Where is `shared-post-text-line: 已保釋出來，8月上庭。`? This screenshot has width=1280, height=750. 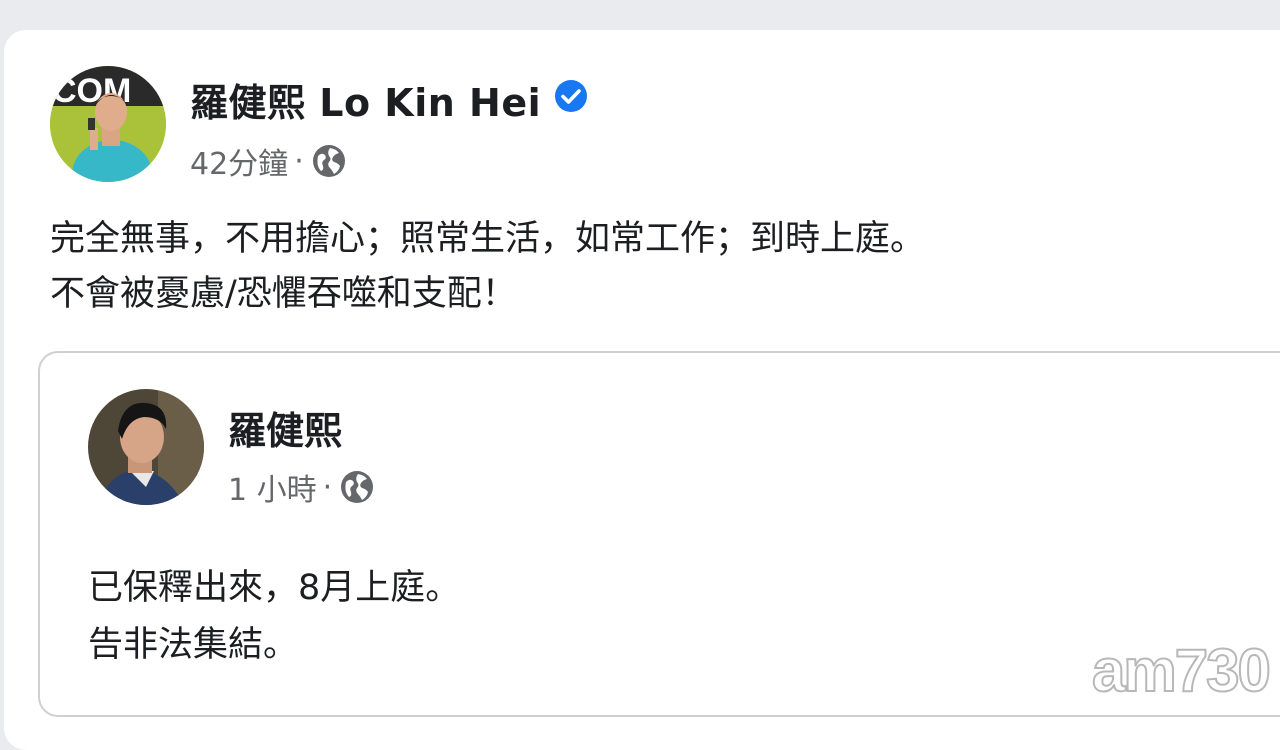 shared-post-text-line: 已保釋出來，8月上庭。 is located at coordinates (274, 588).